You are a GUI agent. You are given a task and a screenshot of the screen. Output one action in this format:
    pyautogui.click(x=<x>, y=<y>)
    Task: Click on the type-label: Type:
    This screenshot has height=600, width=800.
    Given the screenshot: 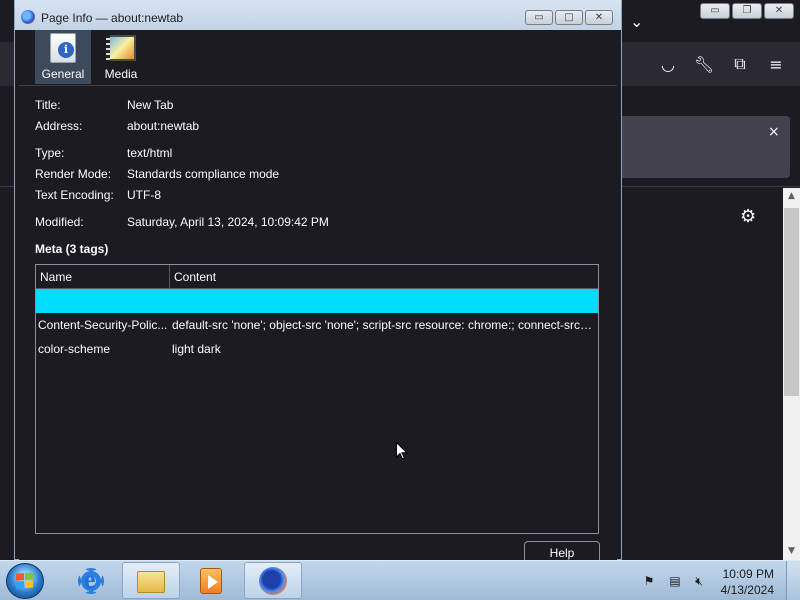 What is the action you would take?
    pyautogui.click(x=50, y=153)
    